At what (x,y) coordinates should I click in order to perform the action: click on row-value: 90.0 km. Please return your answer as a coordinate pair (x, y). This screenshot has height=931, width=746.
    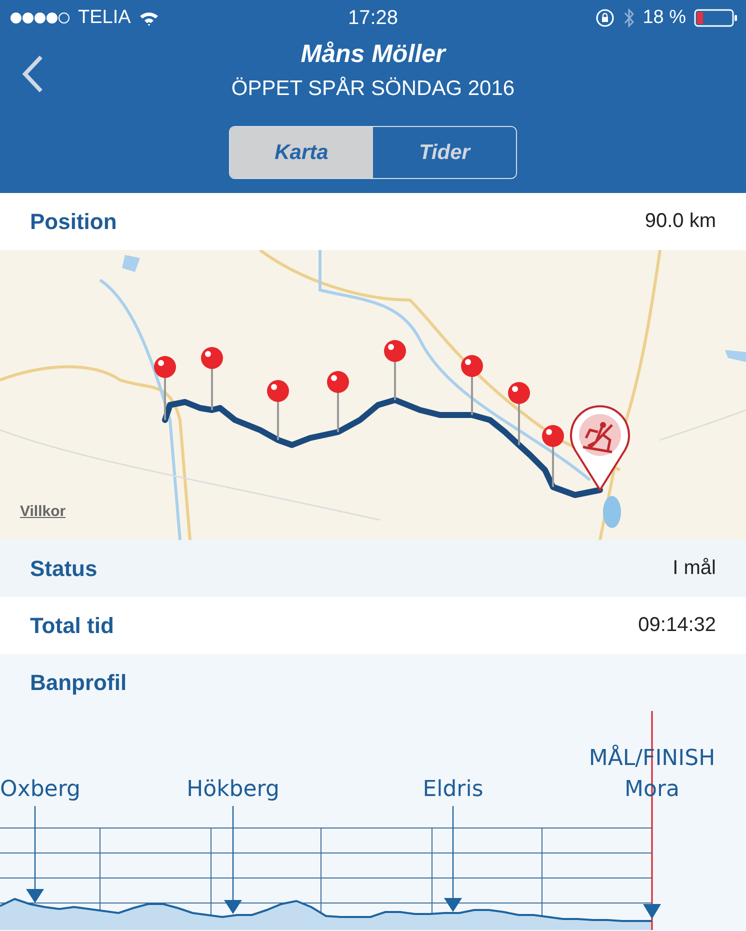
    Looking at the image, I should click on (680, 221).